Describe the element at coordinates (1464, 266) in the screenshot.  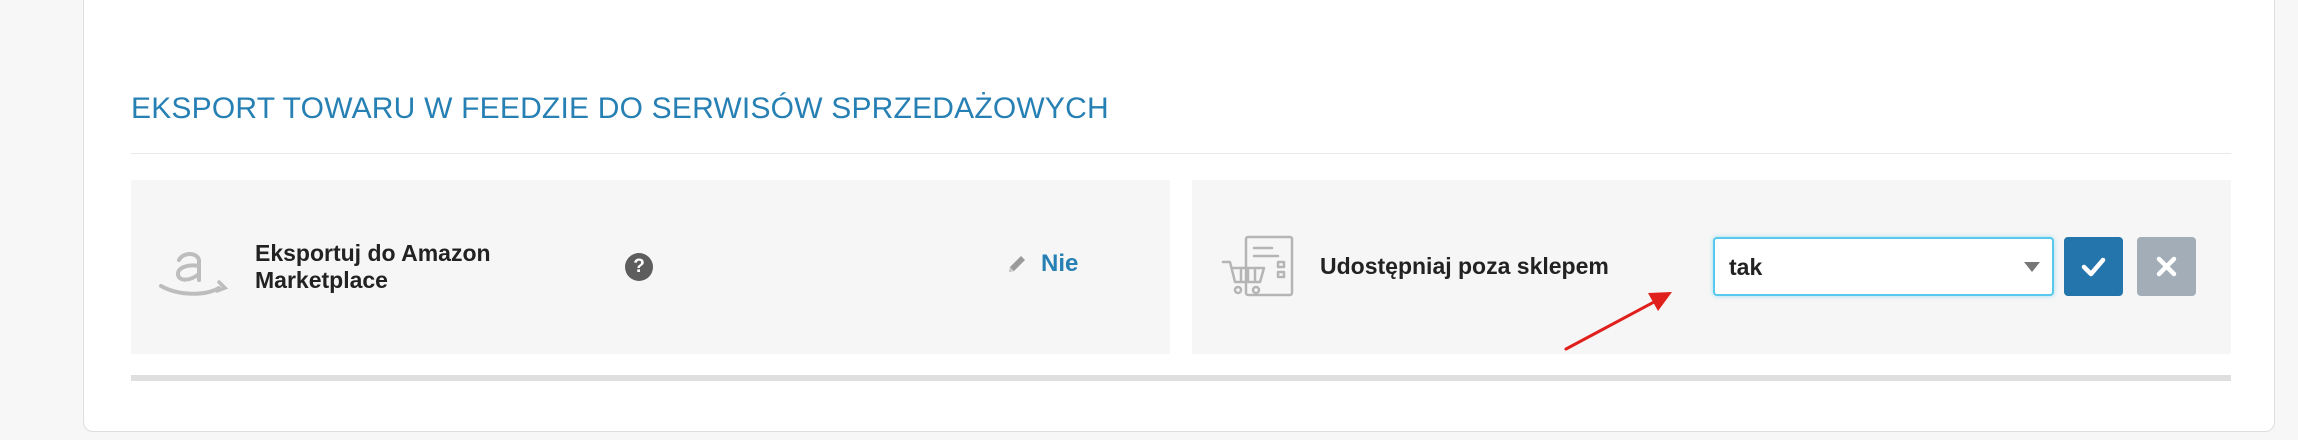
I see `share-outside-store-label: Udostępniaj poza sklepem` at that location.